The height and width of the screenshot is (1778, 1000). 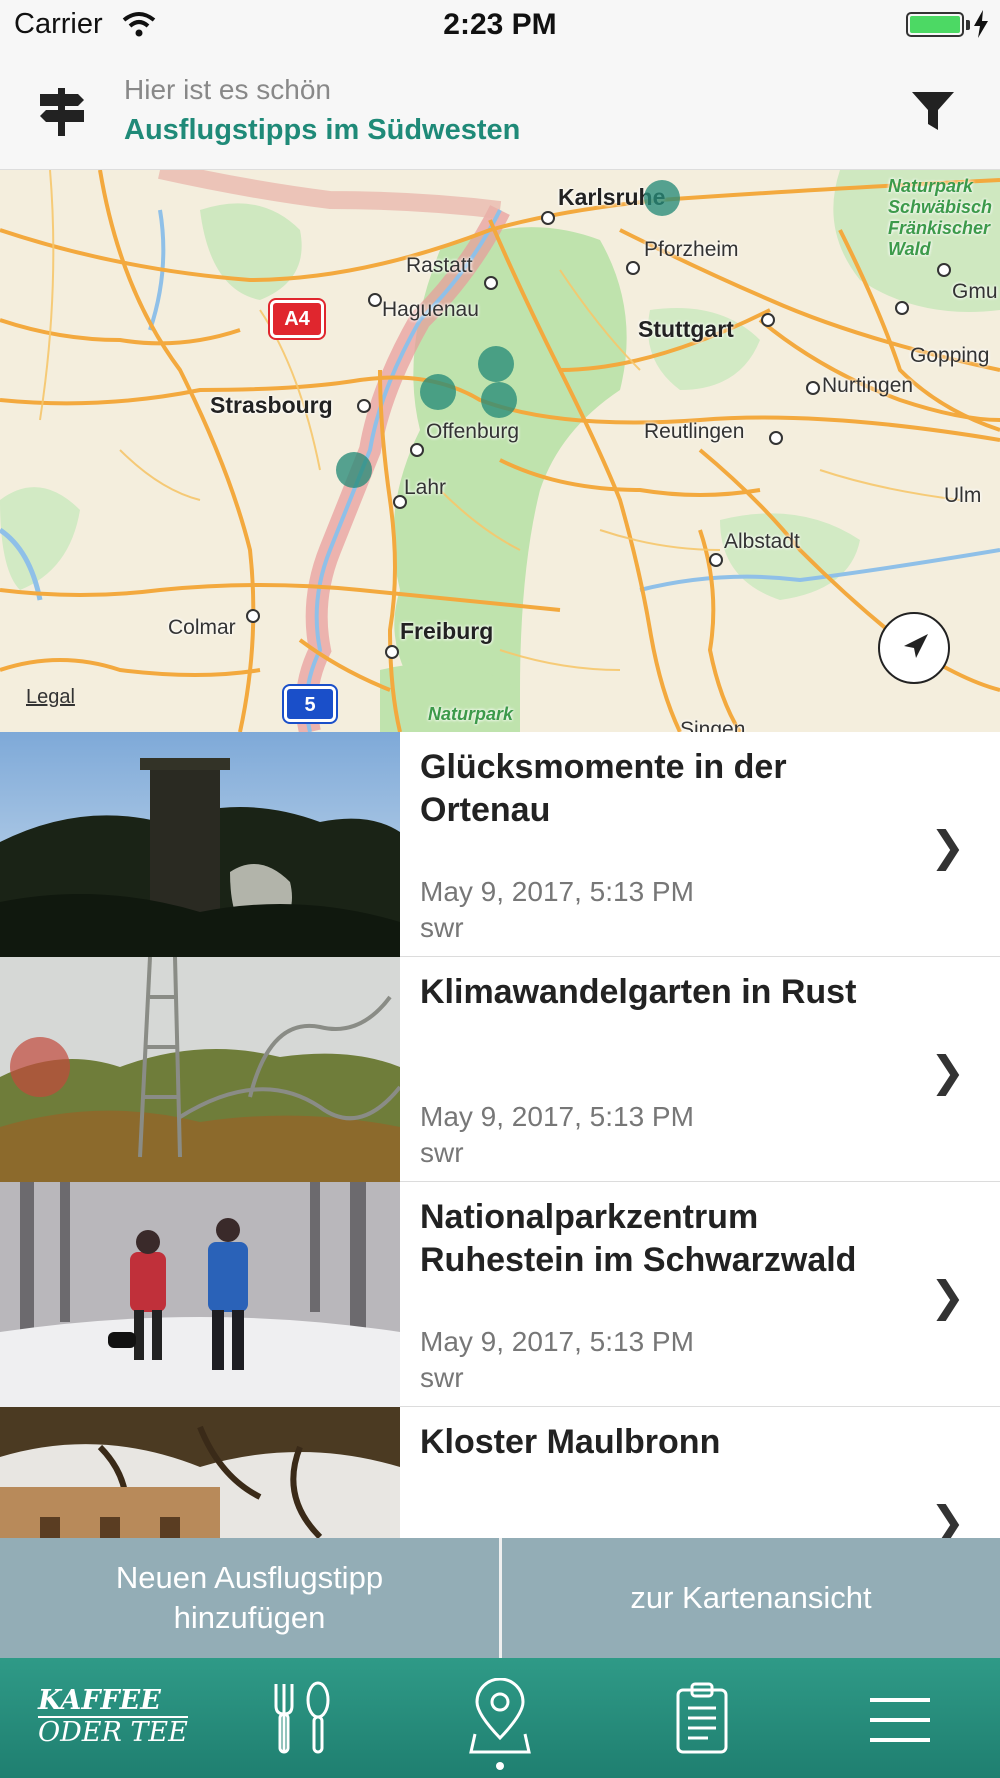 I want to click on charging-icon, so click(x=981, y=24).